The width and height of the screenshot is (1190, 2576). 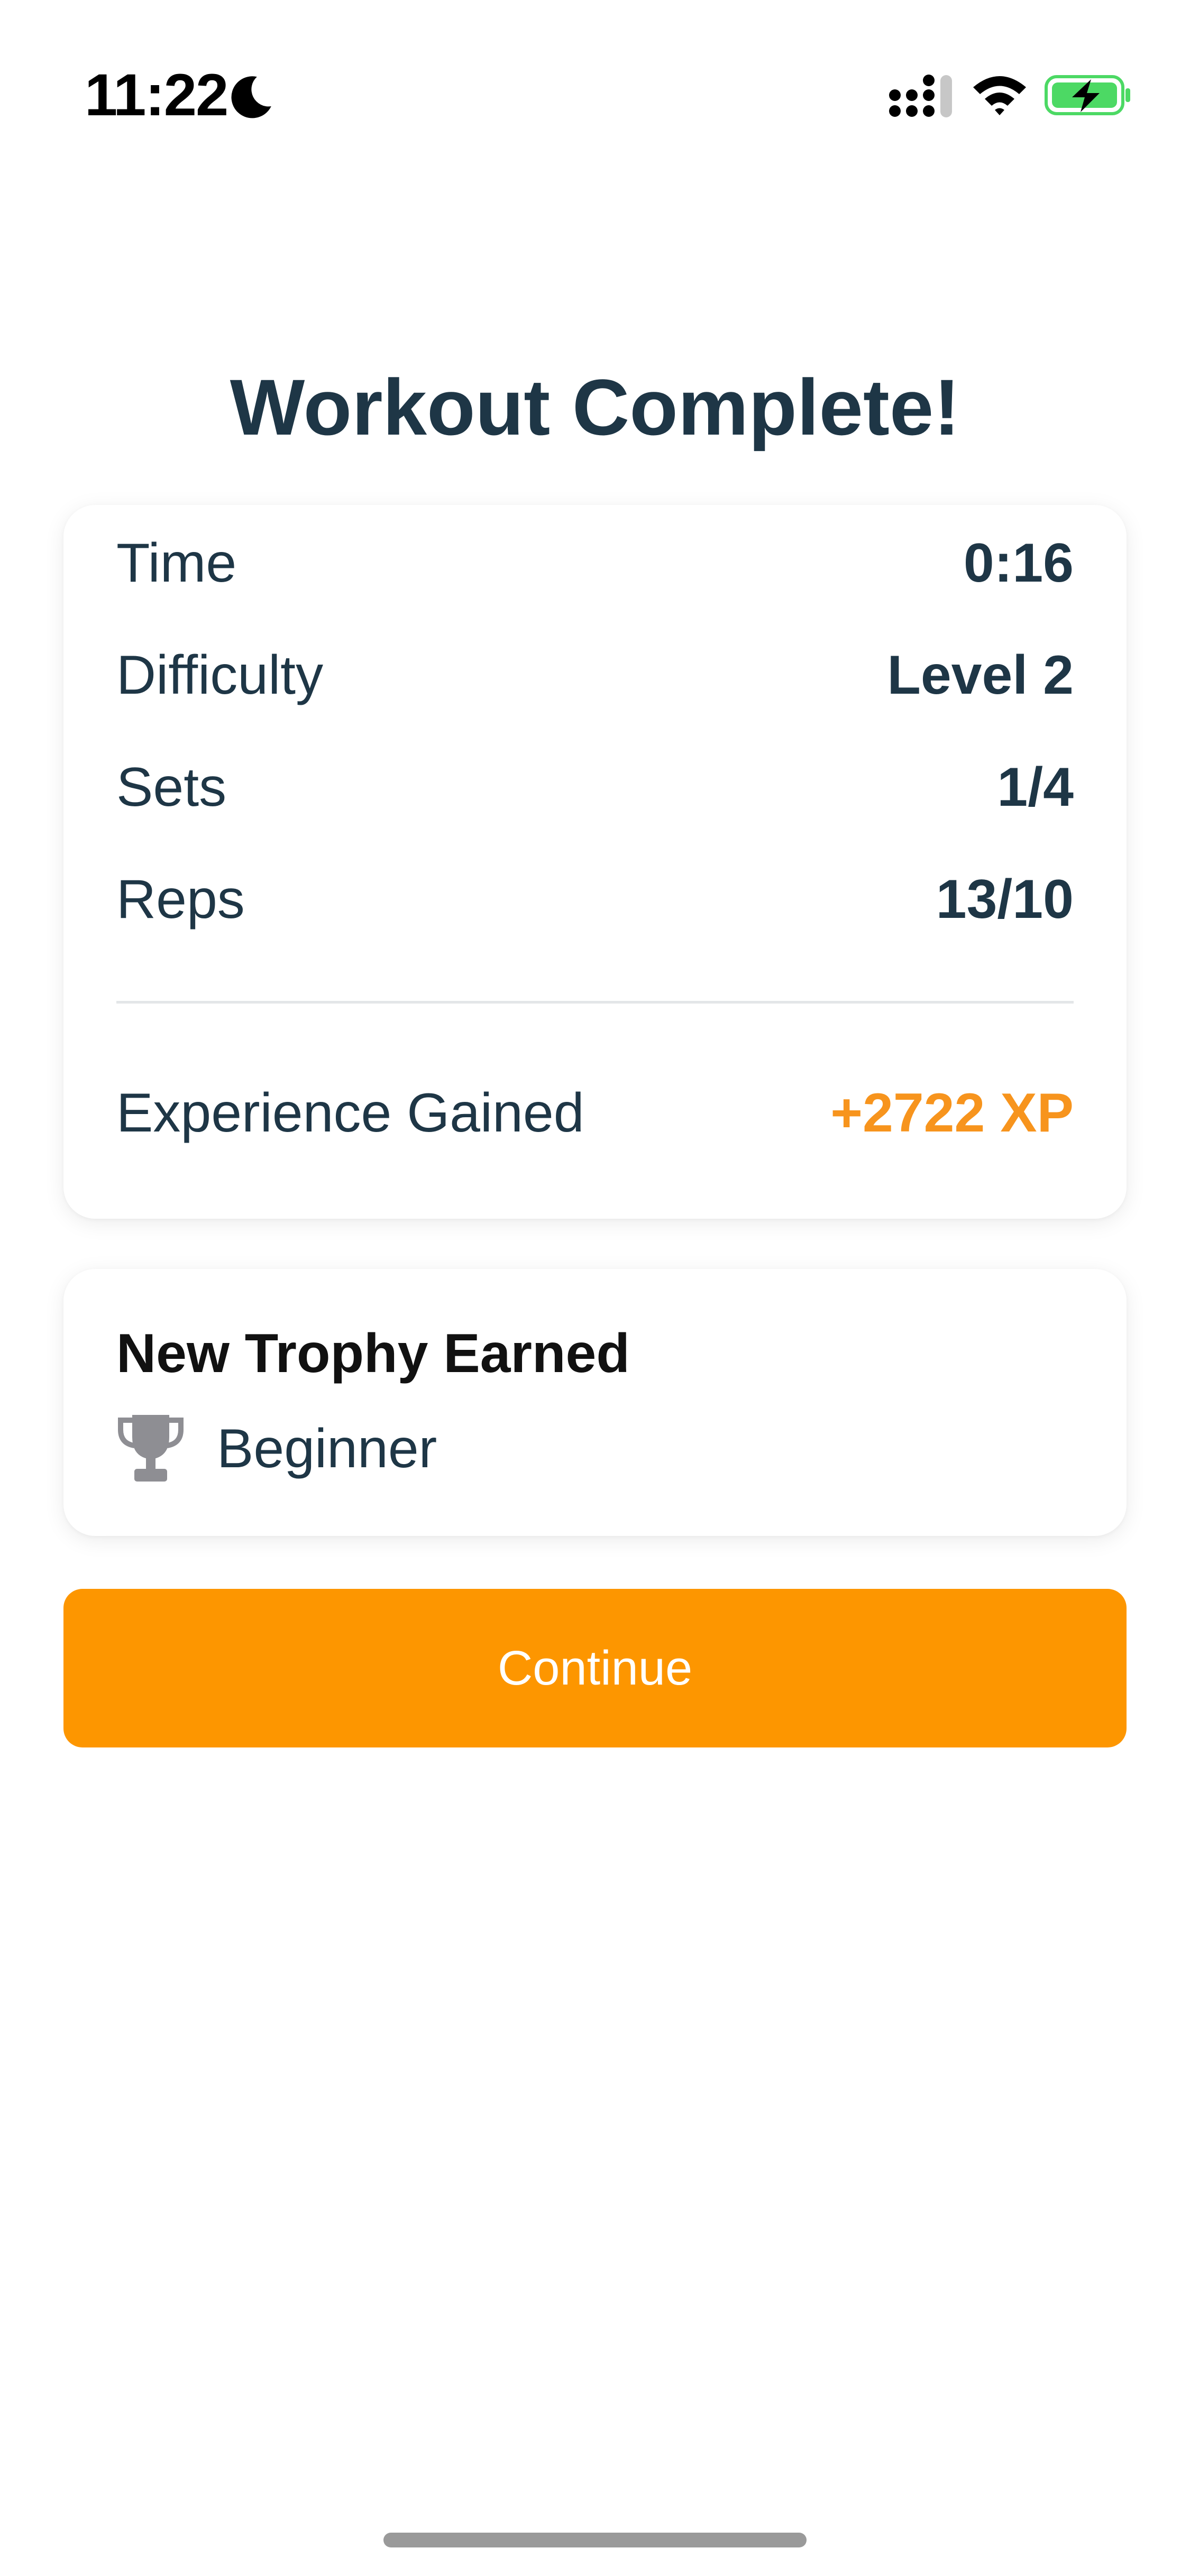 I want to click on stat-row-time: Time 0:16, so click(x=595, y=563).